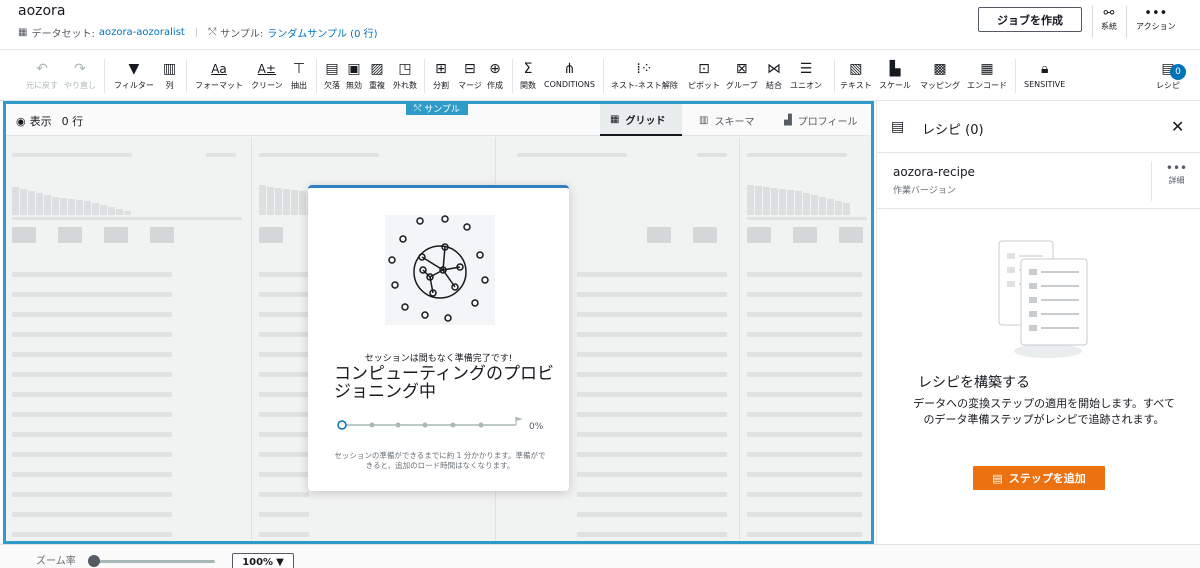 Image resolution: width=1200 pixels, height=568 pixels. Describe the element at coordinates (1030, 19) in the screenshot. I see `create-job-button: ジョブを作成` at that location.